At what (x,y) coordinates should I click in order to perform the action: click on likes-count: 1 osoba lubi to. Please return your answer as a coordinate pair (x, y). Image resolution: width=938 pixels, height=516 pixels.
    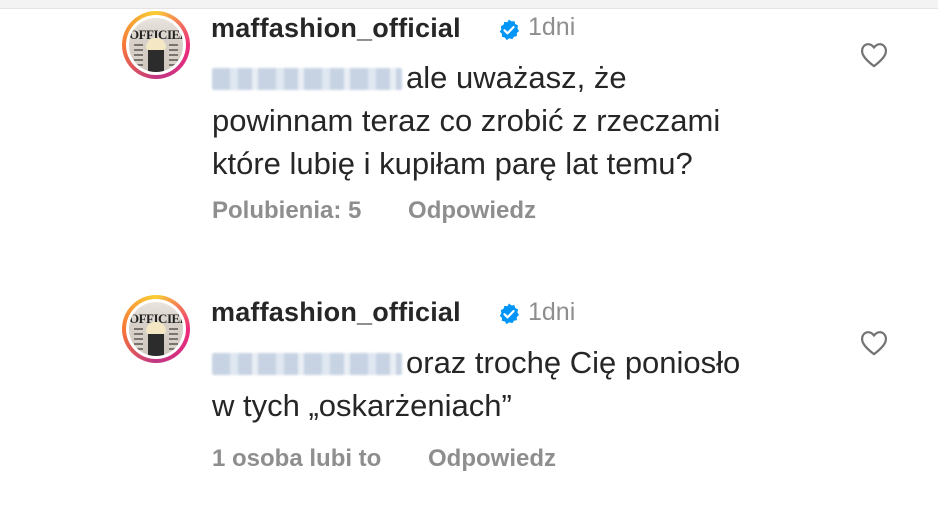
    Looking at the image, I should click on (296, 459).